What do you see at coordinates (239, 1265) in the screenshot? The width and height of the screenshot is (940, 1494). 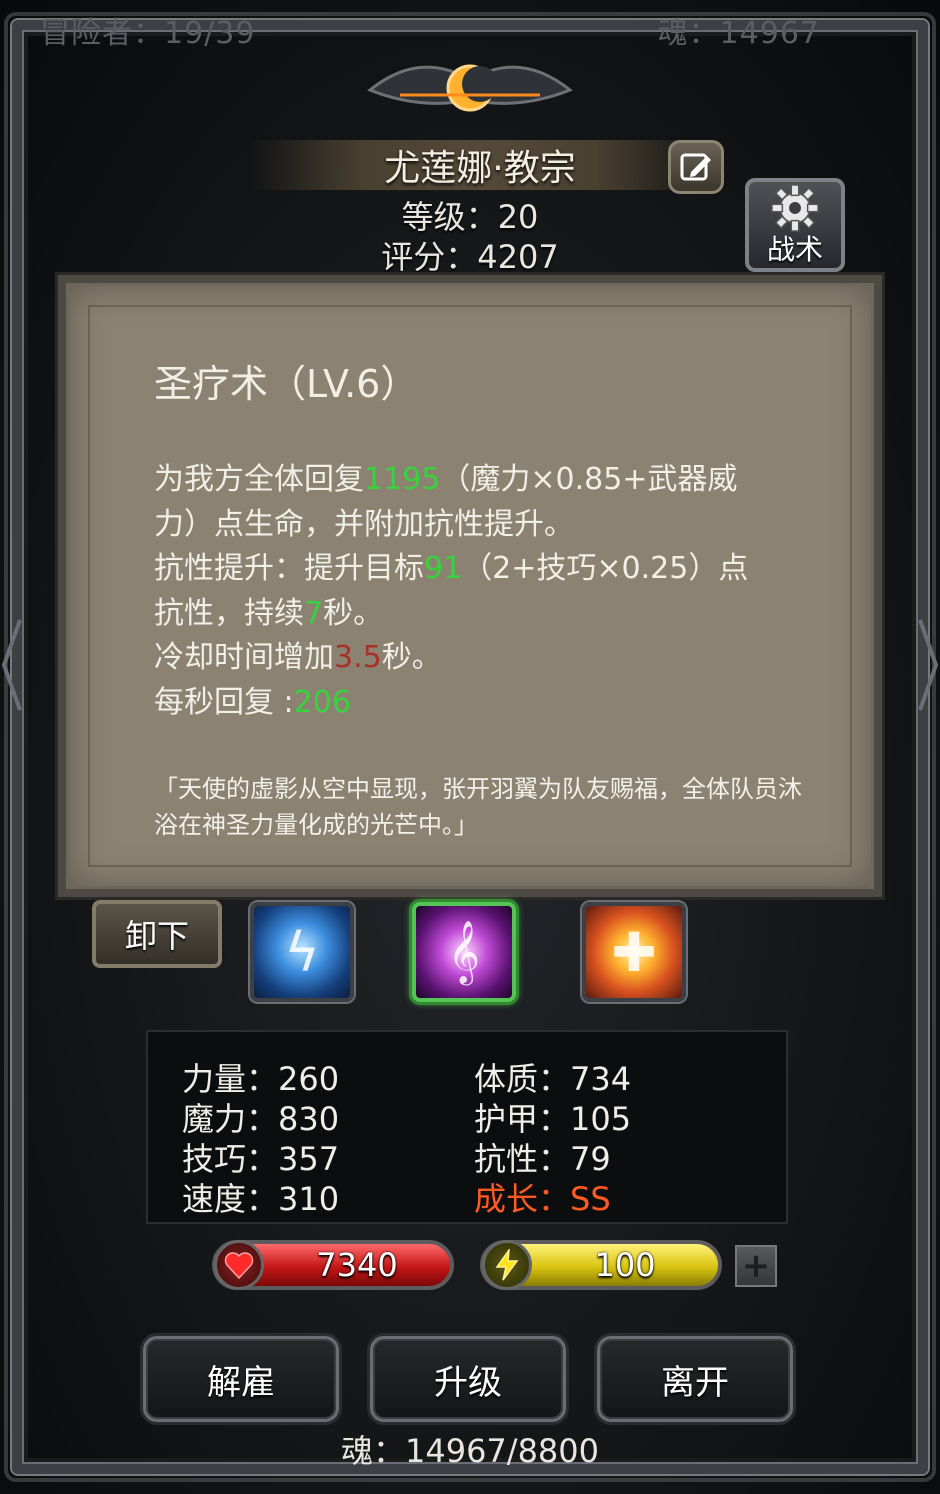 I see `heart-icon` at bounding box center [239, 1265].